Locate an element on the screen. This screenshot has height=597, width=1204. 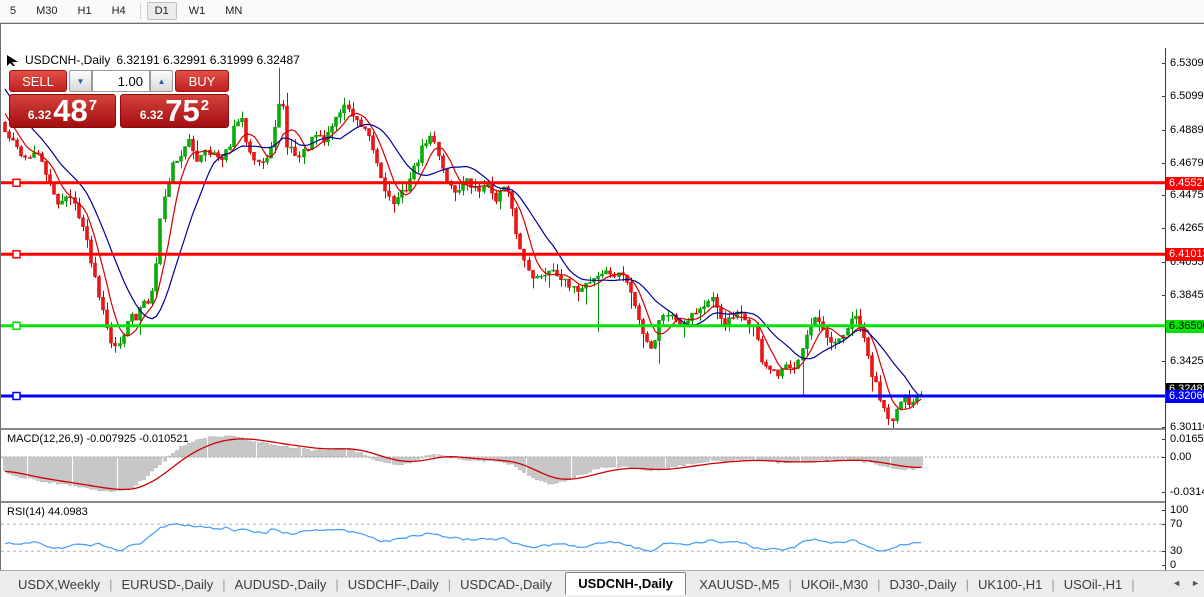
chart-tab-xauusd-m5: XAUUSD-,M5 is located at coordinates (739, 584).